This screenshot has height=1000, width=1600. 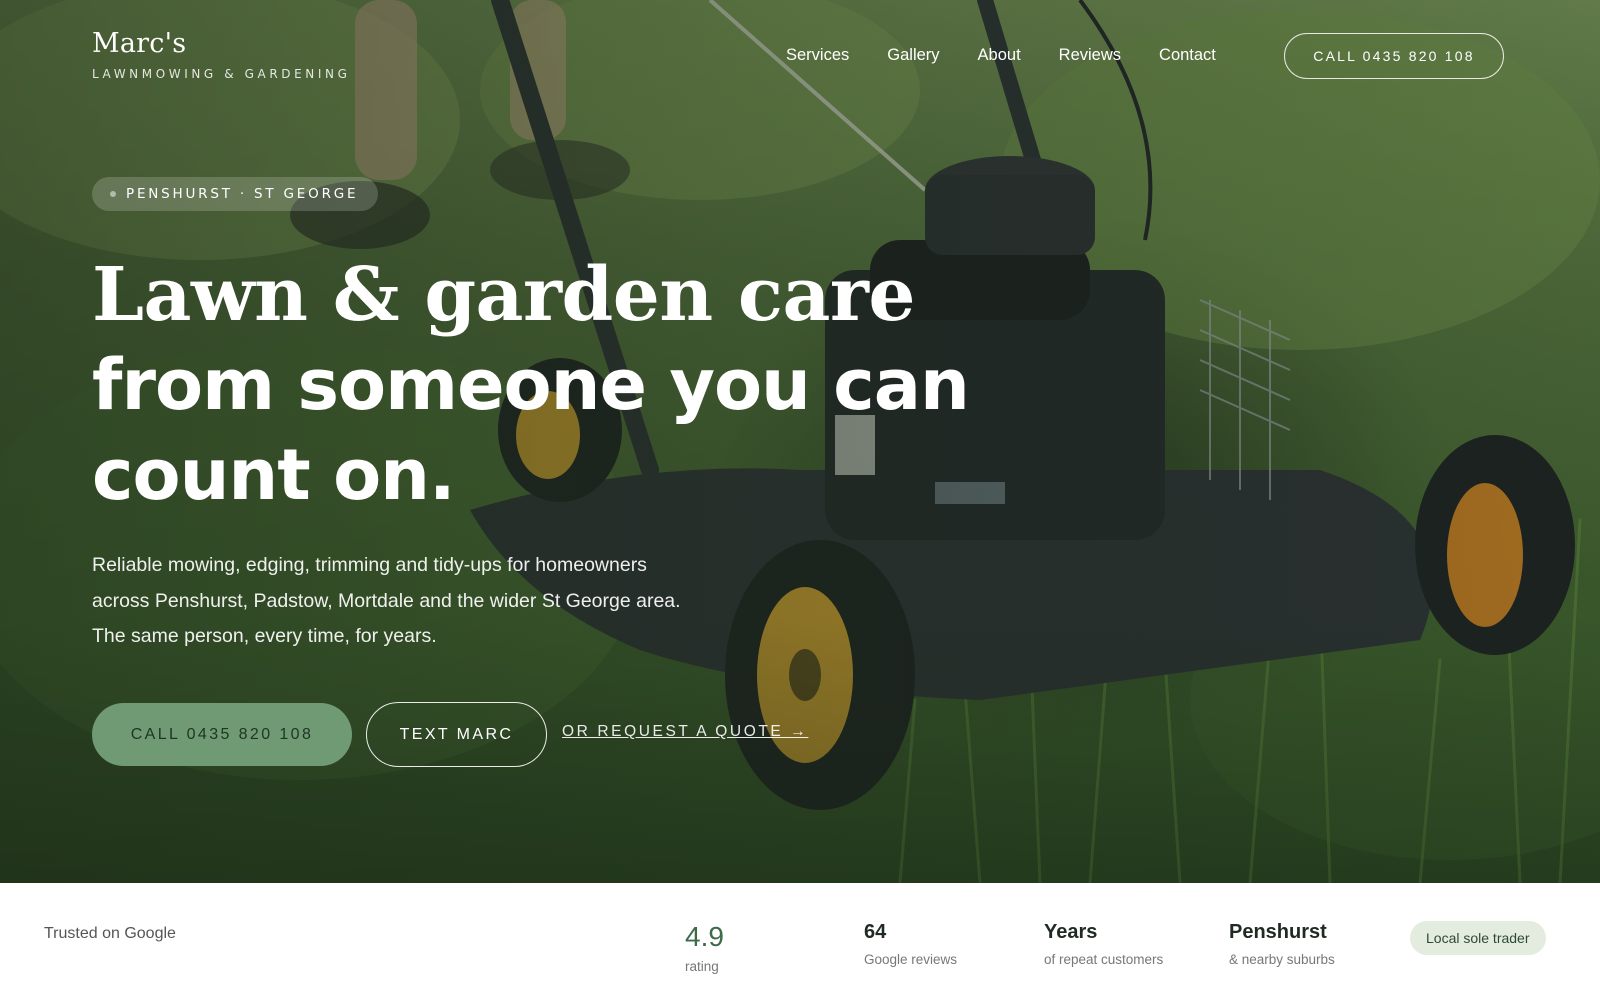 What do you see at coordinates (1394, 56) in the screenshot?
I see `nav-call-button: CALL 0435 820 108` at bounding box center [1394, 56].